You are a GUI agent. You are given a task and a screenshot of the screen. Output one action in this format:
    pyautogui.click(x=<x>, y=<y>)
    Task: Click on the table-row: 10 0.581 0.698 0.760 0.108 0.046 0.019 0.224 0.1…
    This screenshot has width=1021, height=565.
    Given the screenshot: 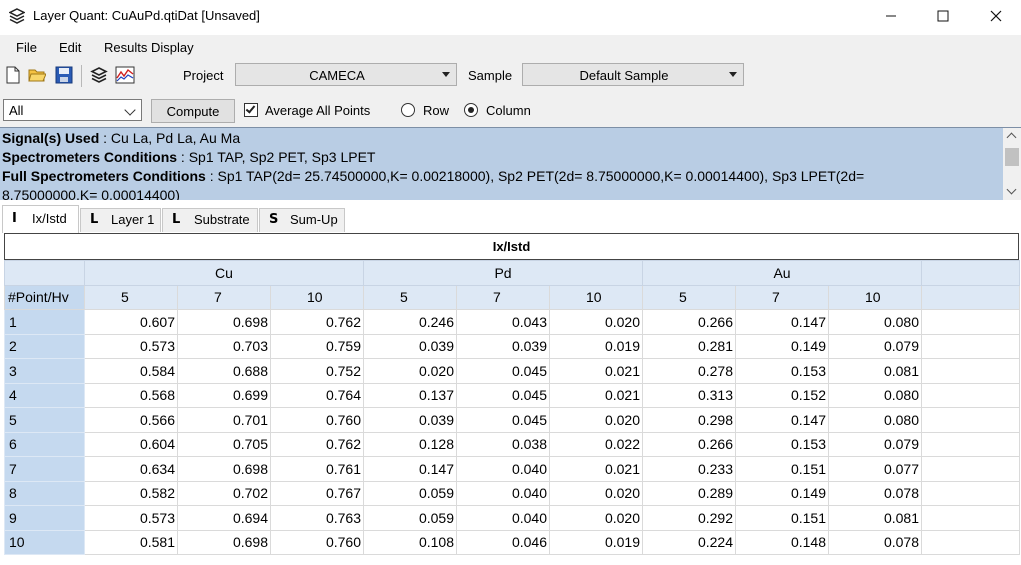 What is the action you would take?
    pyautogui.click(x=512, y=542)
    